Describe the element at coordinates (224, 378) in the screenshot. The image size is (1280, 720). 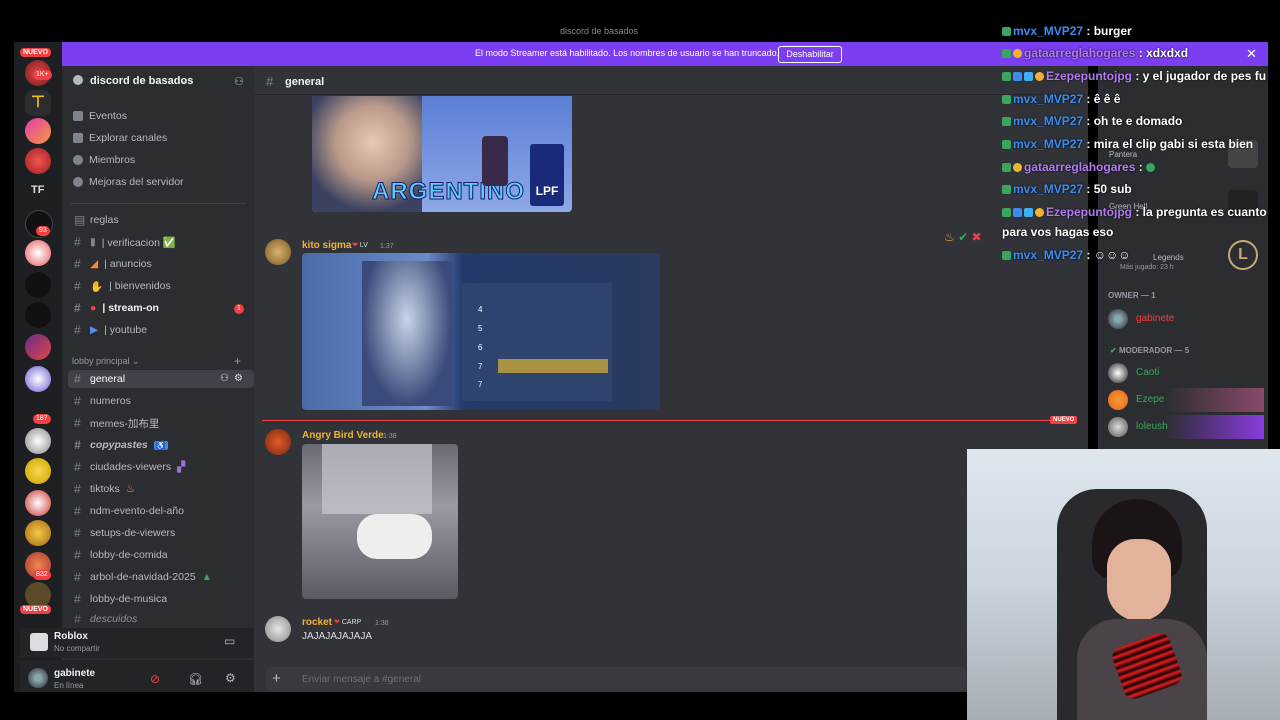
I see `invite-icon: ⚇` at that location.